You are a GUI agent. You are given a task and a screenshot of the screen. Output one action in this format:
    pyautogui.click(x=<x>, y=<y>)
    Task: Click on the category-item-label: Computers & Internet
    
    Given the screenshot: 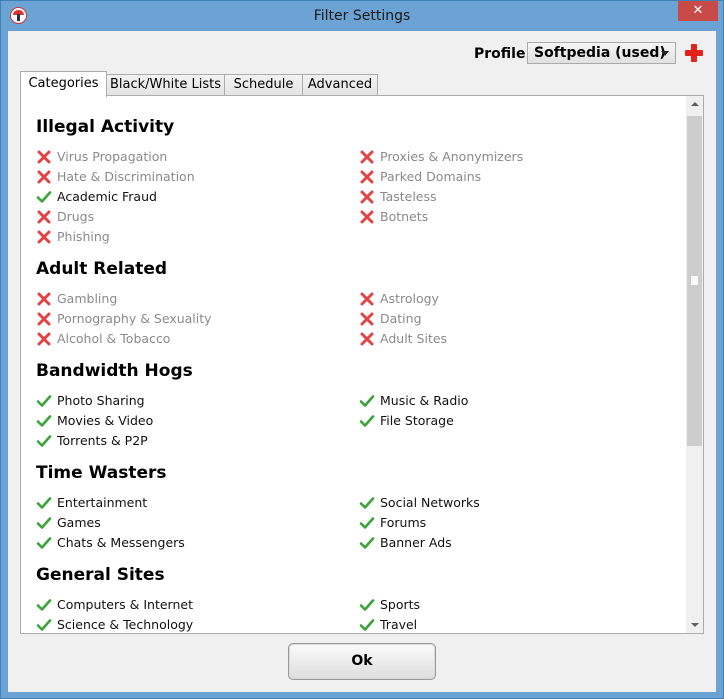 What is the action you would take?
    pyautogui.click(x=125, y=604)
    